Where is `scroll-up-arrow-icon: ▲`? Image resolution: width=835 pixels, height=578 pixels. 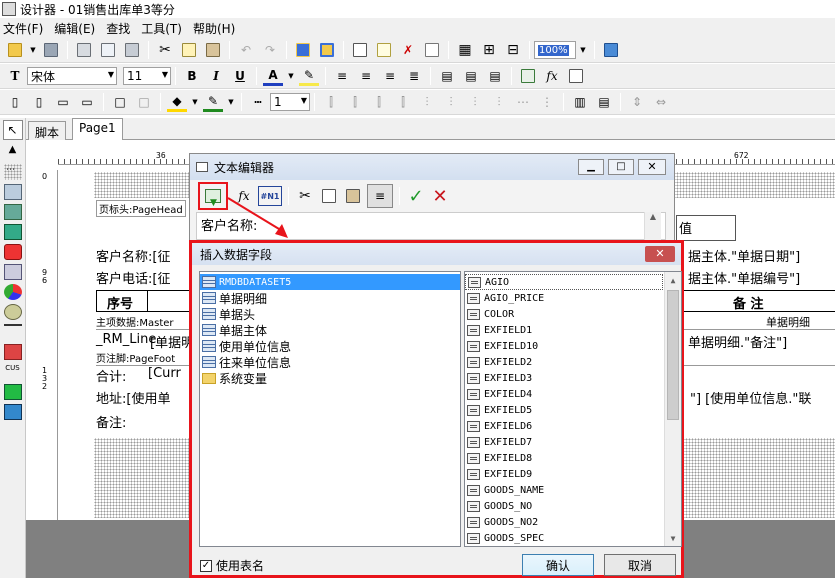
scroll-up-arrow-icon: ▲ is located at coordinates (673, 280).